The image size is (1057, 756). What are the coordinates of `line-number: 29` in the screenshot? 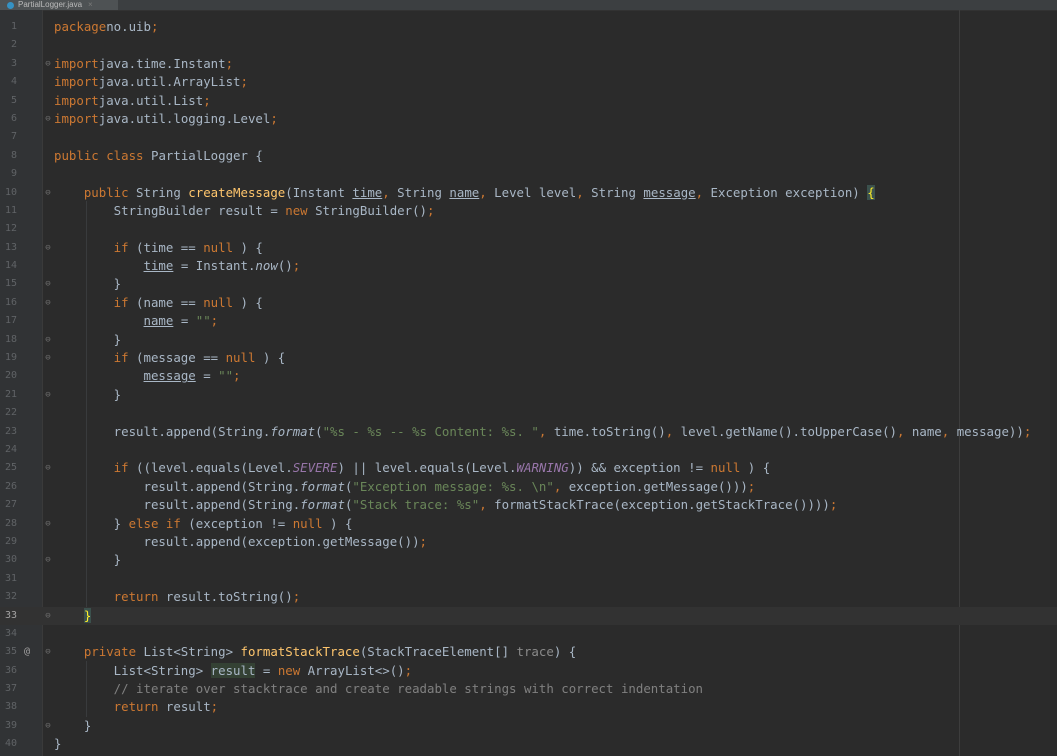 It's located at (10, 541).